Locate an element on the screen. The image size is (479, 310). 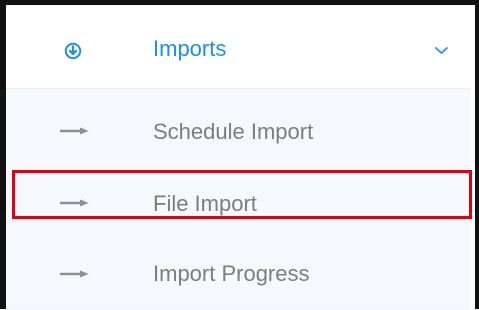
imports-label: Imports is located at coordinates (190, 48).